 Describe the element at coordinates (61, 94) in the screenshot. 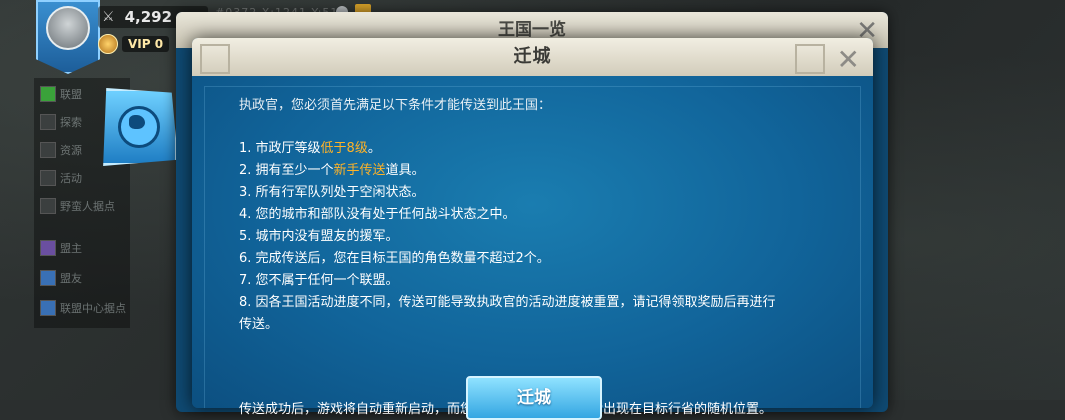

I see `filter-alliance: 联盟` at that location.